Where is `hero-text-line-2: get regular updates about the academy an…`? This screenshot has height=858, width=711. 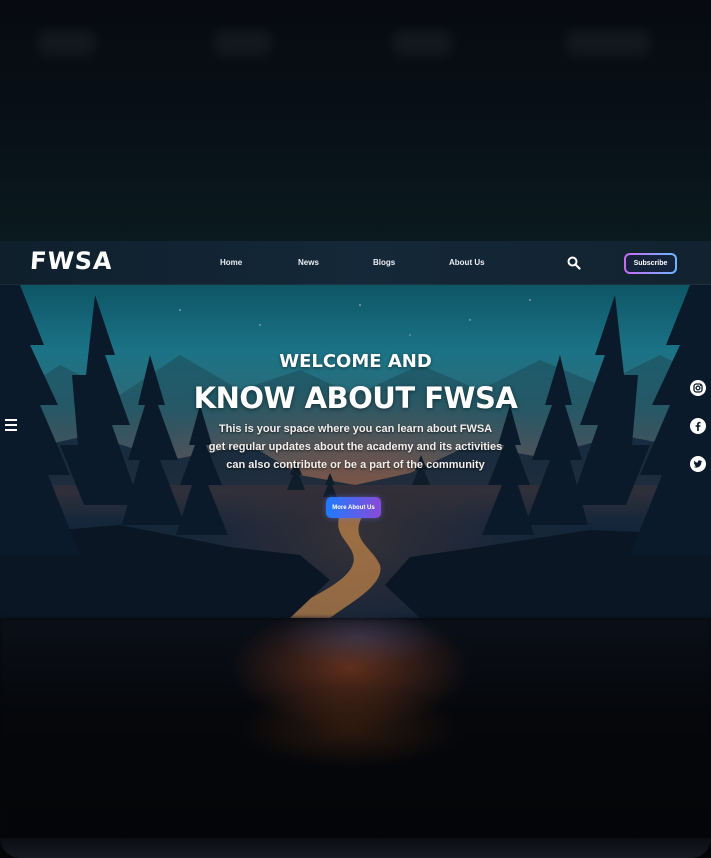 hero-text-line-2: get regular updates about the academy an… is located at coordinates (355, 447).